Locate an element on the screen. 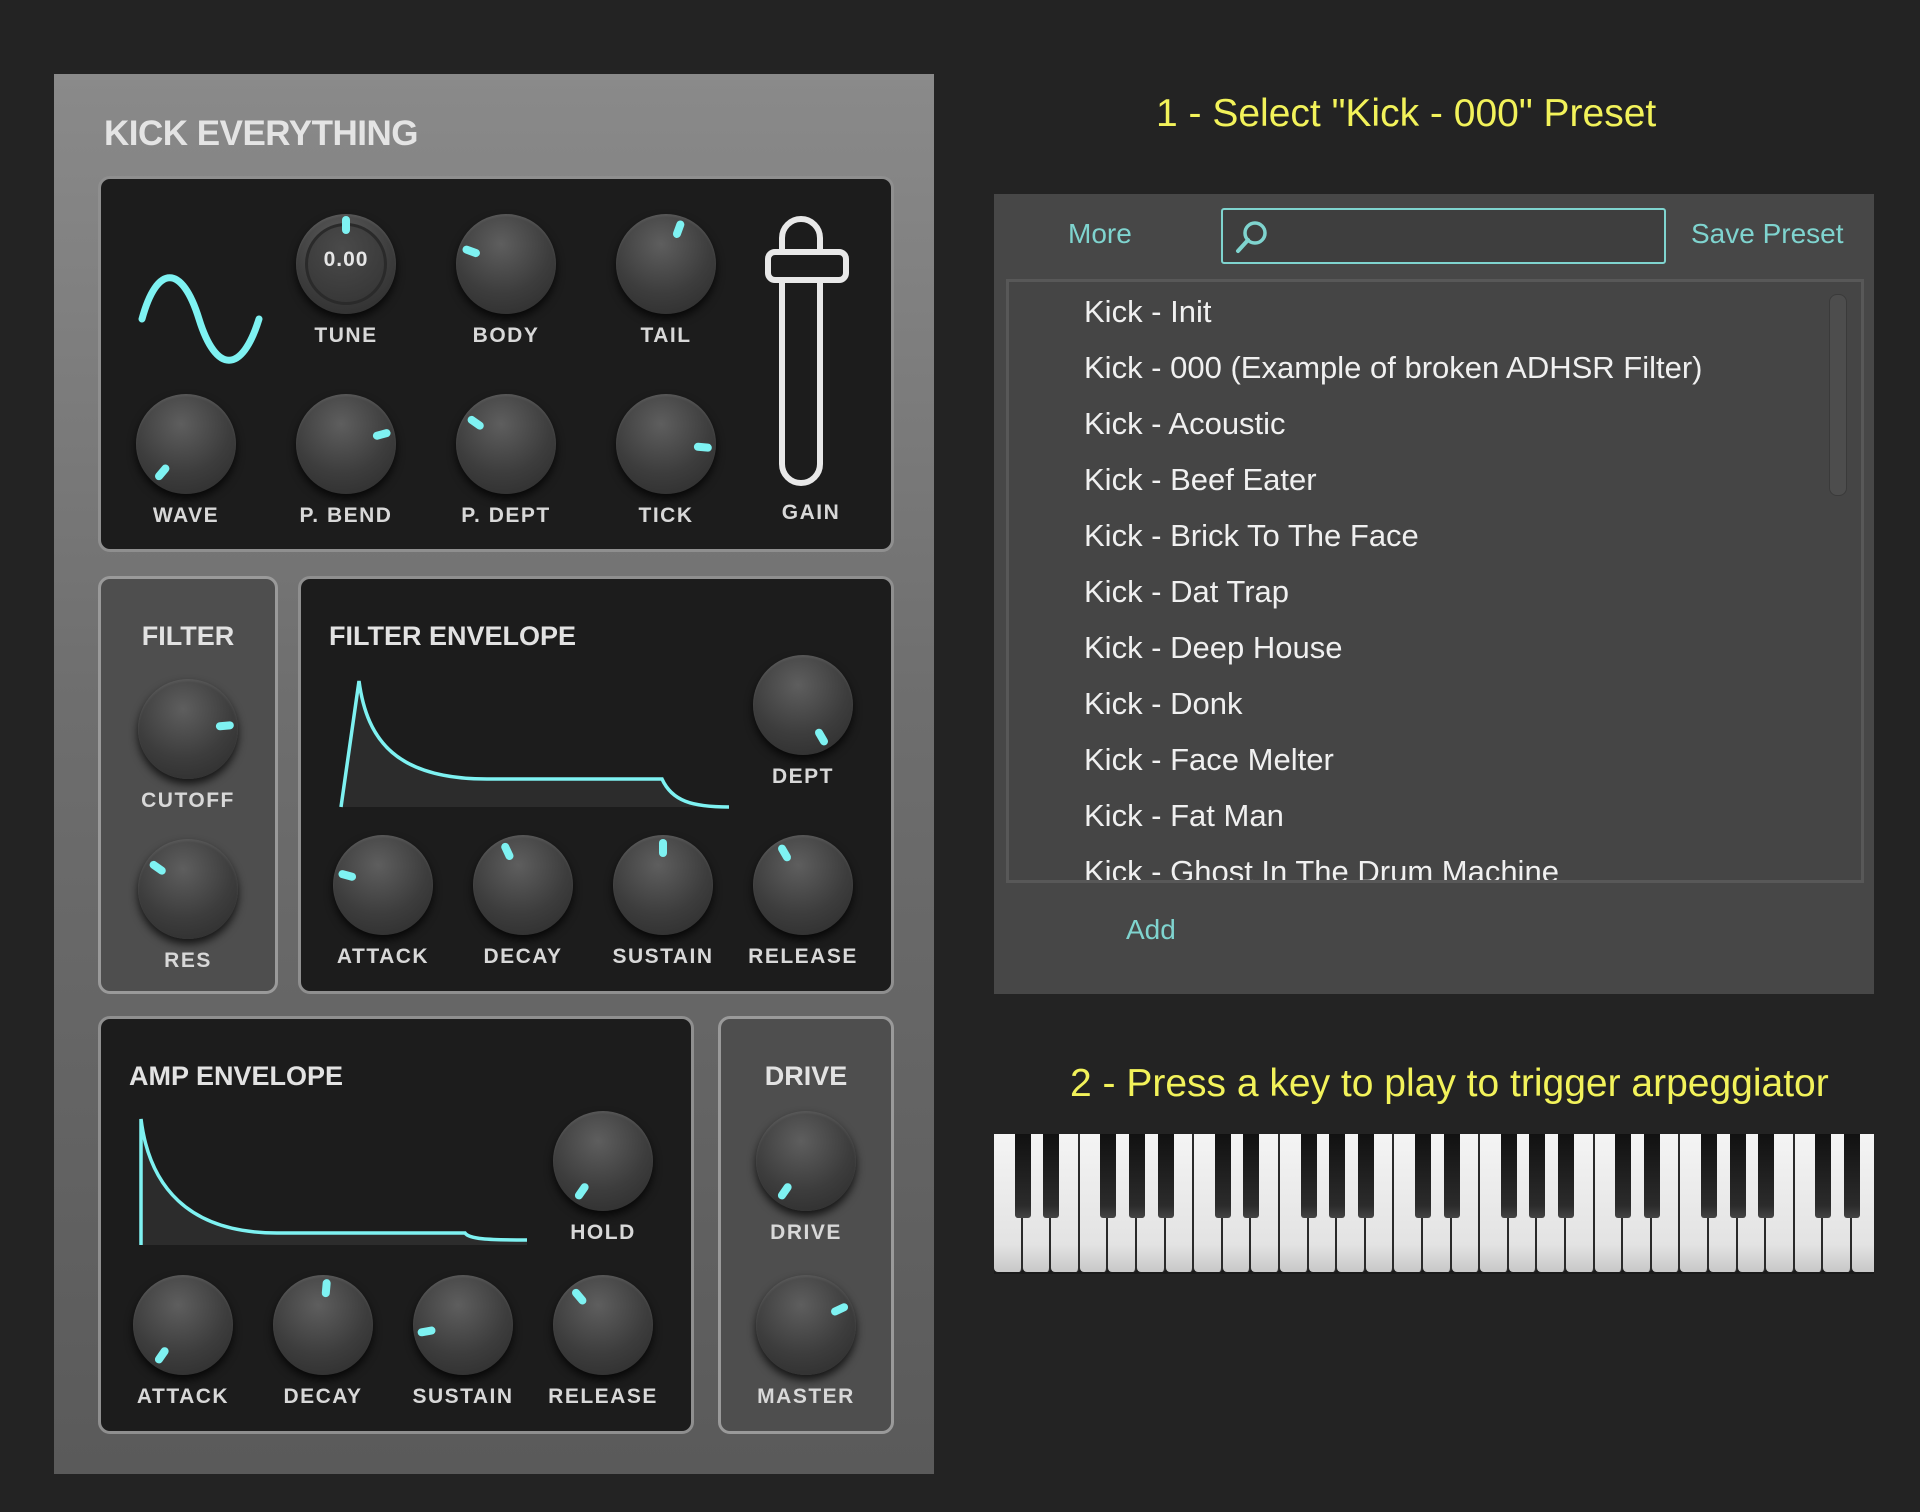 The height and width of the screenshot is (1512, 1920). preset-item: Kick - Donk is located at coordinates (1393, 704).